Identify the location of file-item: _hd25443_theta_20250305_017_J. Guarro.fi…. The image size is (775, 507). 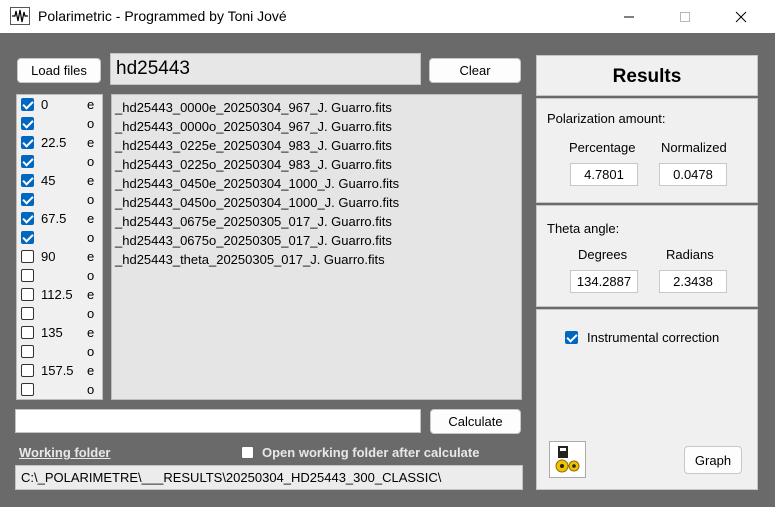
(318, 259).